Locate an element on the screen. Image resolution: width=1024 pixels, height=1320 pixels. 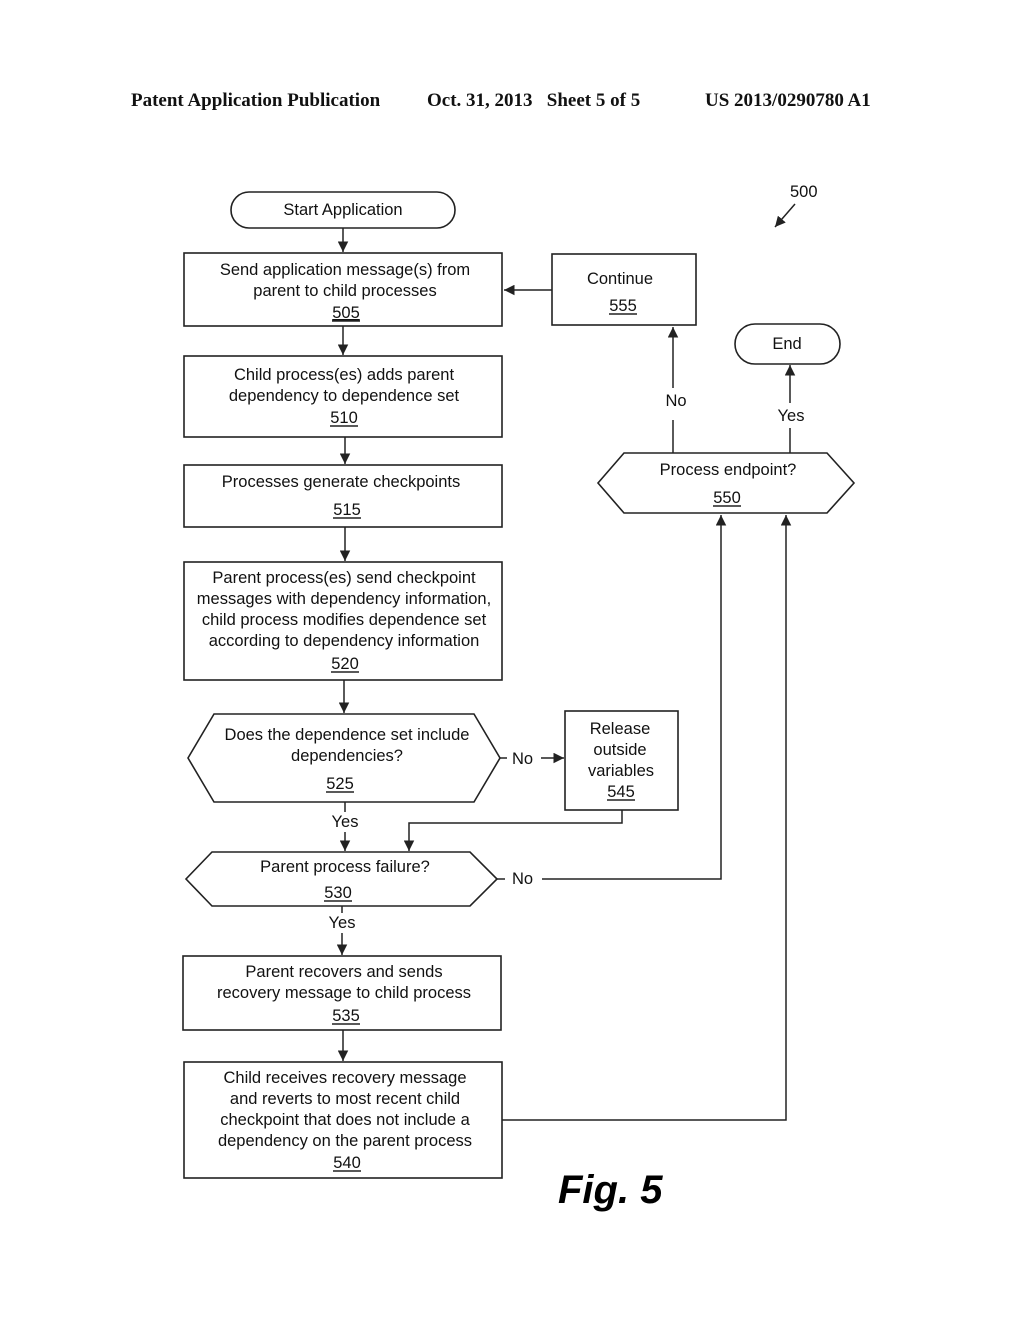
node-545-line-2: outside is located at coordinates (619, 750).